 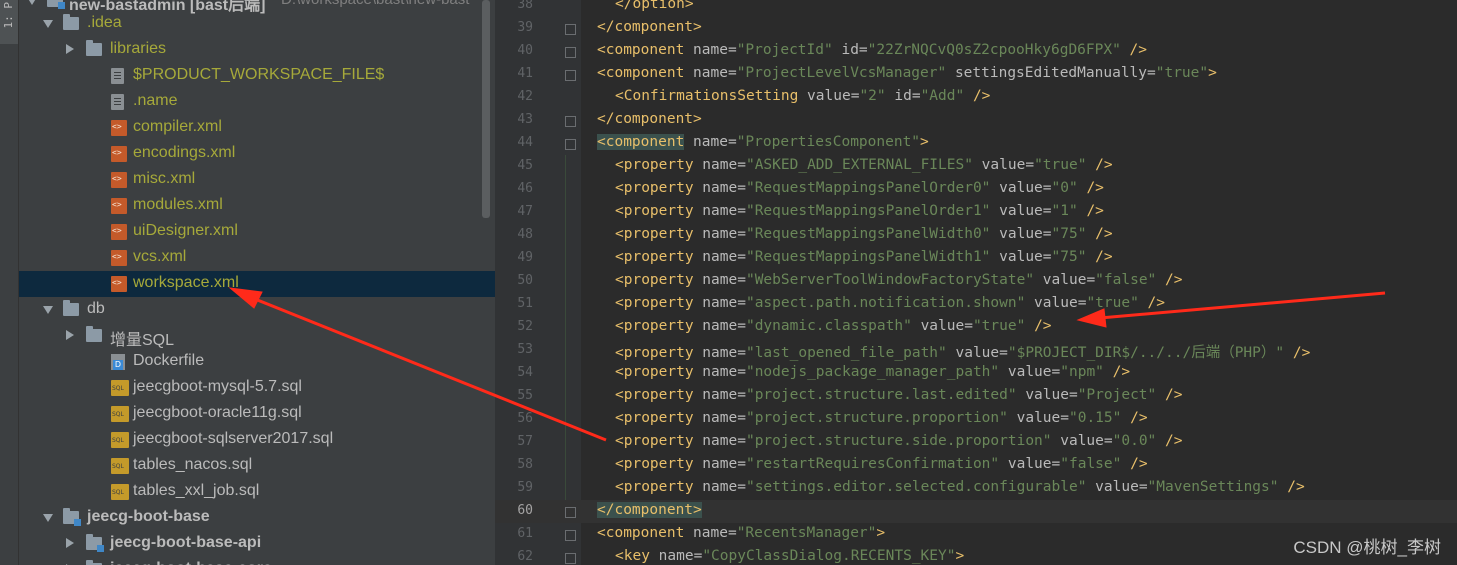 What do you see at coordinates (257, 128) in the screenshot?
I see `tree-item-xml-file: compiler.xml` at bounding box center [257, 128].